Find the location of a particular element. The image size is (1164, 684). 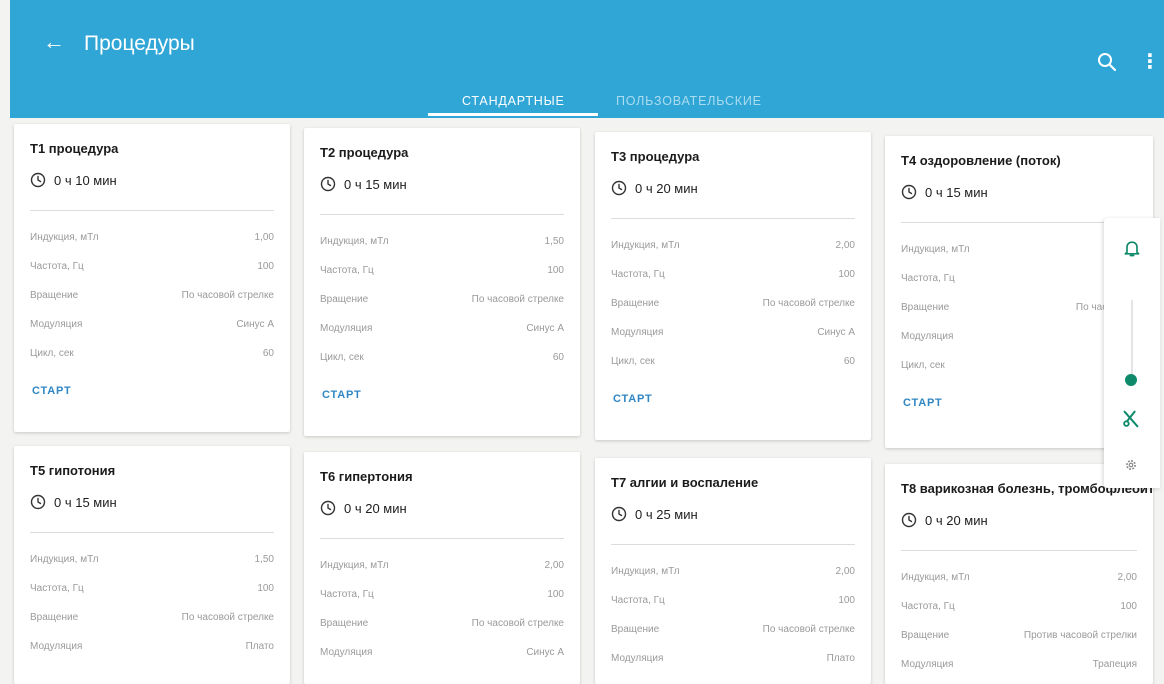

back-arrow-icon: ← is located at coordinates (54, 42).